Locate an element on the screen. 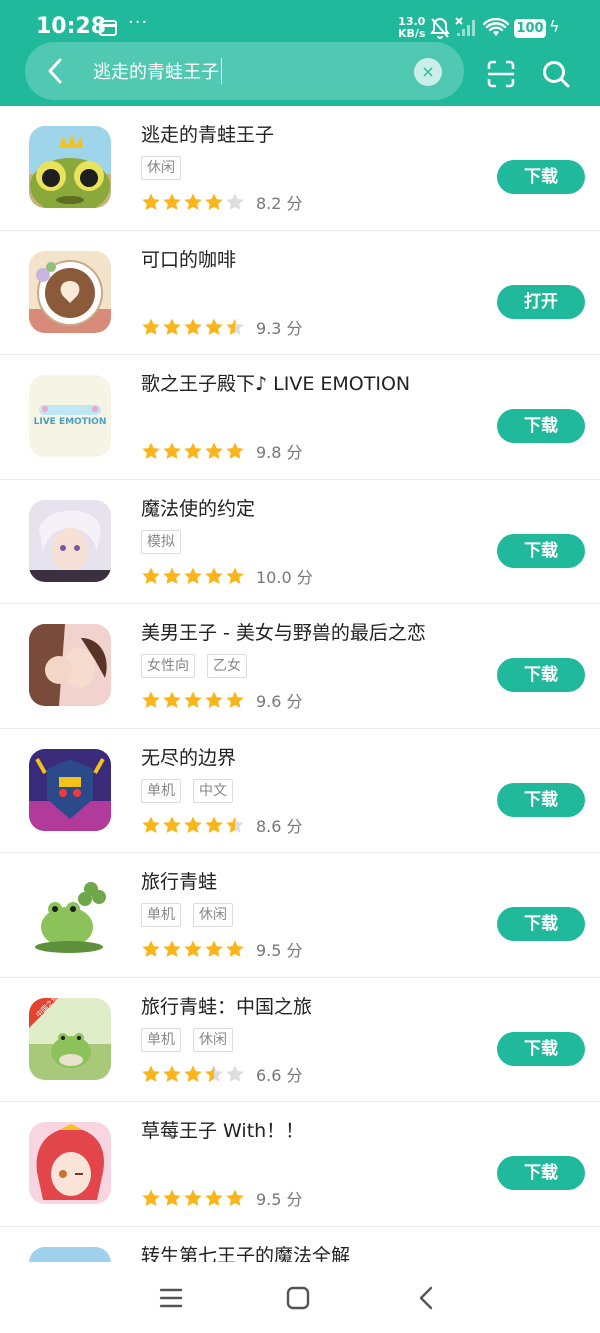  app-tags: 模拟 is located at coordinates (167, 541).